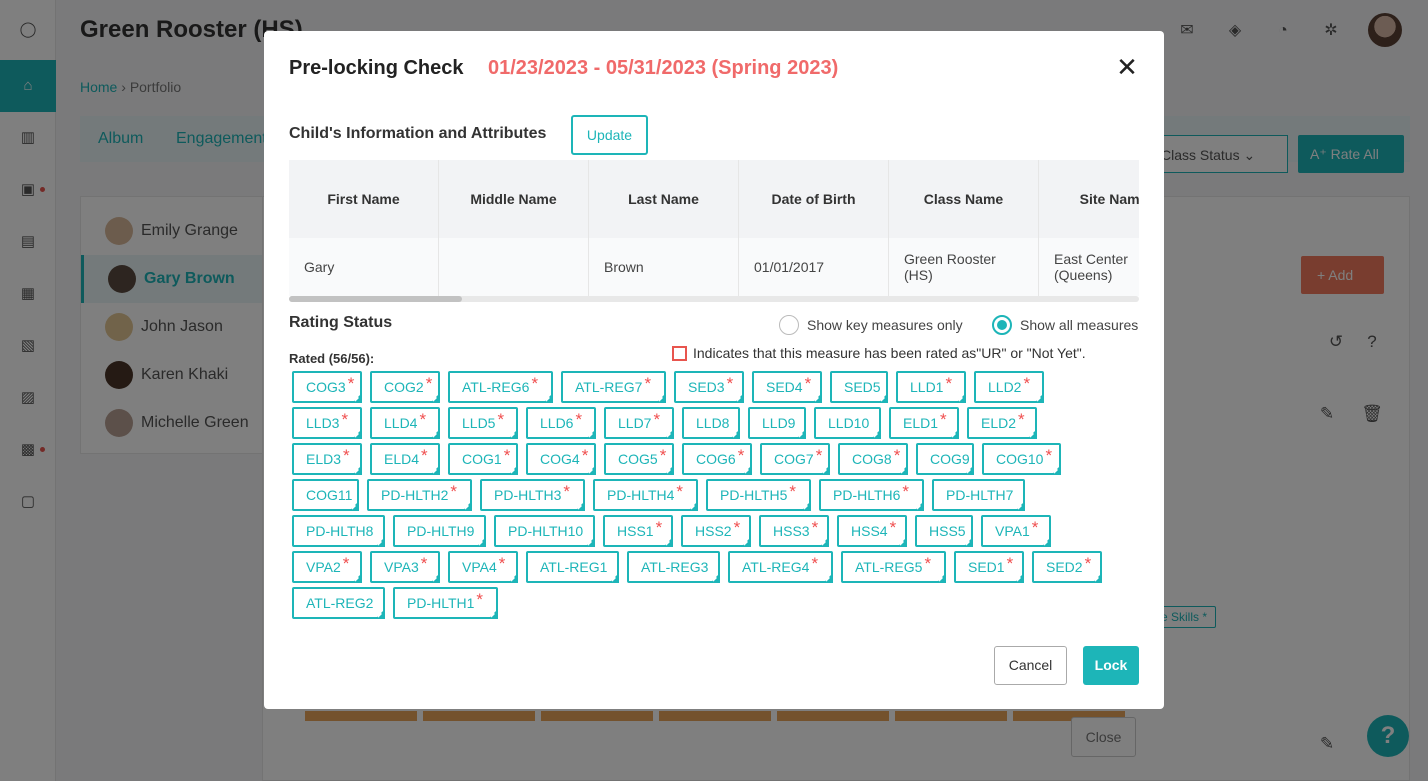 The width and height of the screenshot is (1428, 781). I want to click on radio-all-measures: Show all measures, so click(1065, 325).